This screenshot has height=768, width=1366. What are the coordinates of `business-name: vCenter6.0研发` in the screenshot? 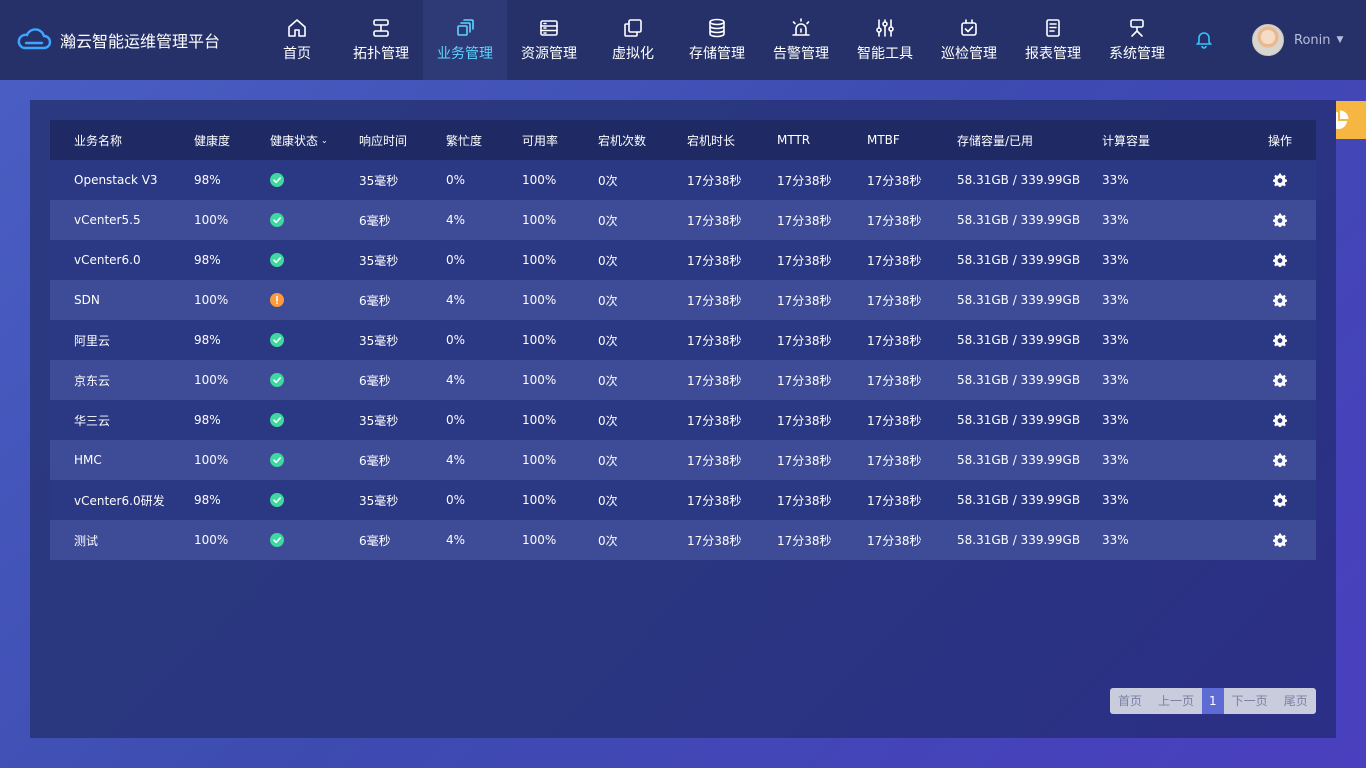 It's located at (119, 500).